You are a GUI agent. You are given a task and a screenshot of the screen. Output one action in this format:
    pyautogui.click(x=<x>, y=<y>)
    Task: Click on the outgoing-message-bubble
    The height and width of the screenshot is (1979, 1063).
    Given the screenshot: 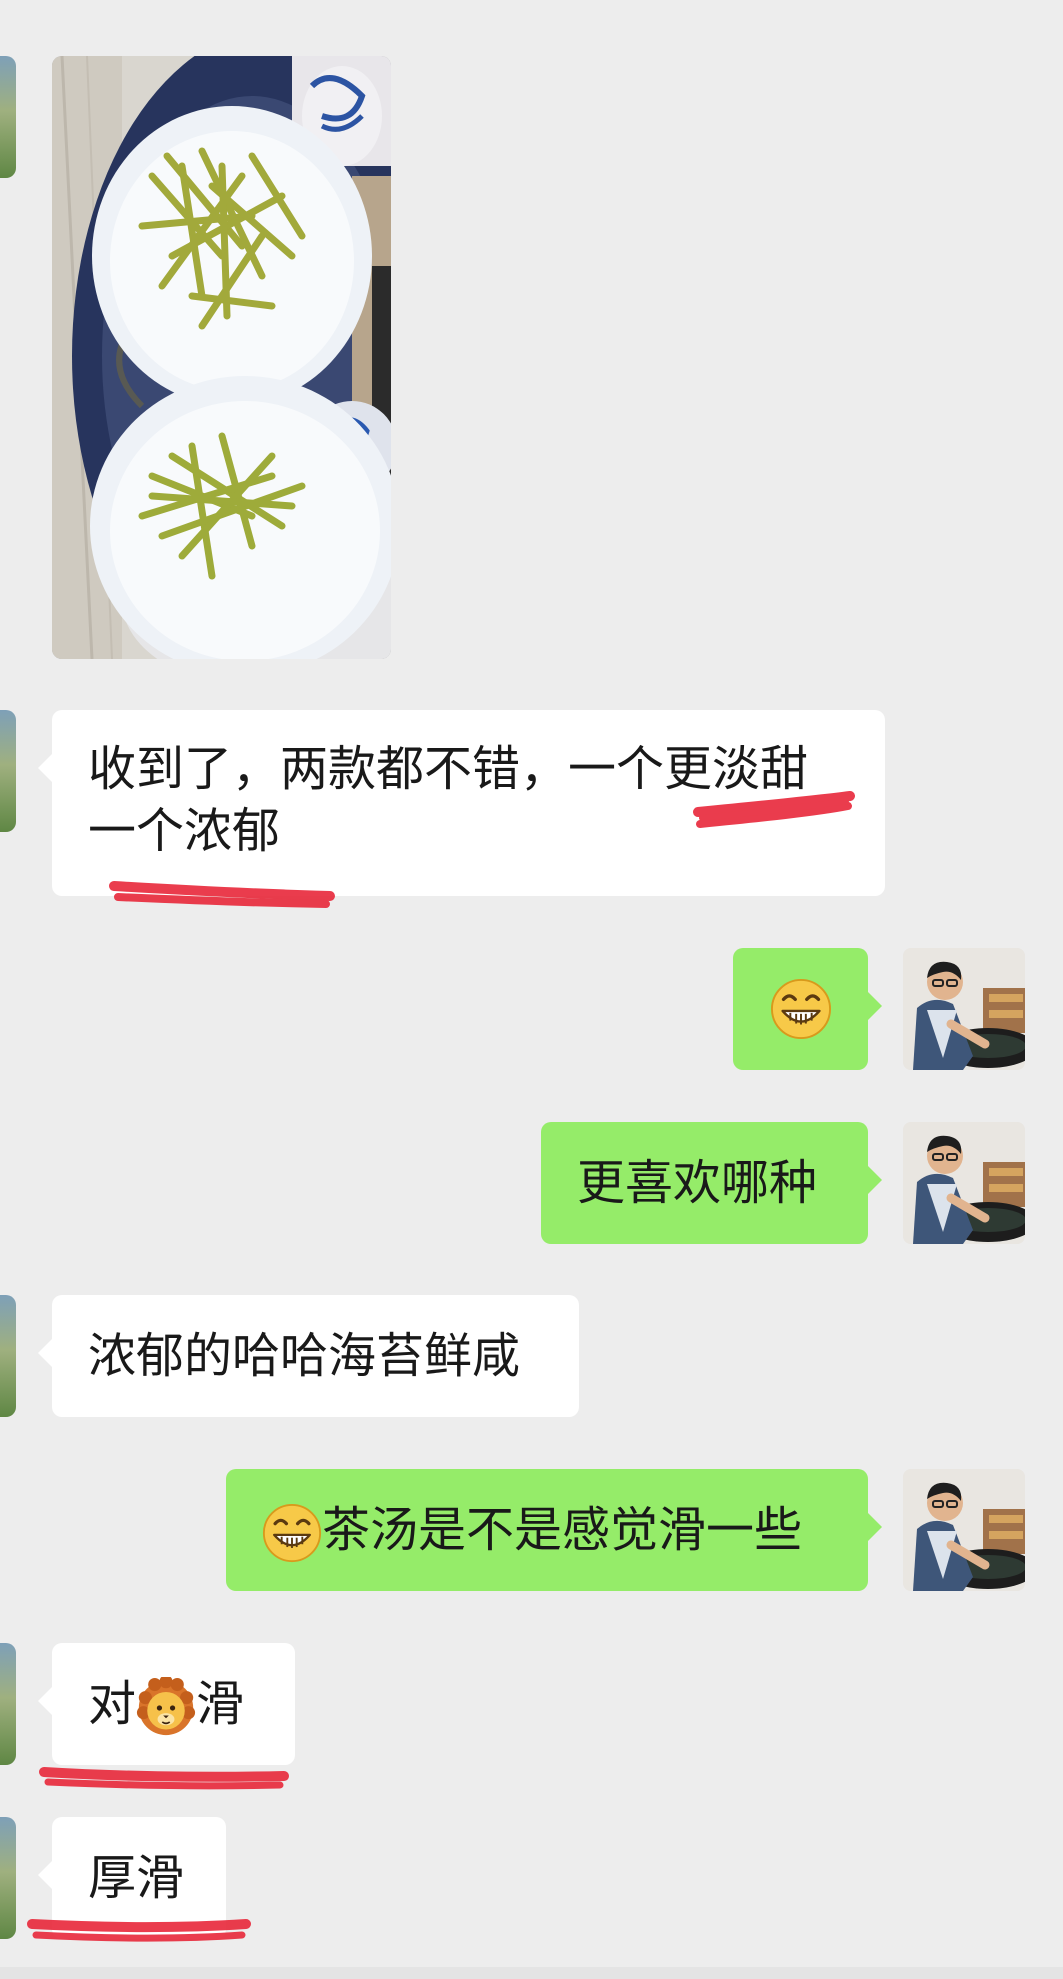 What is the action you would take?
    pyautogui.click(x=807, y=1009)
    